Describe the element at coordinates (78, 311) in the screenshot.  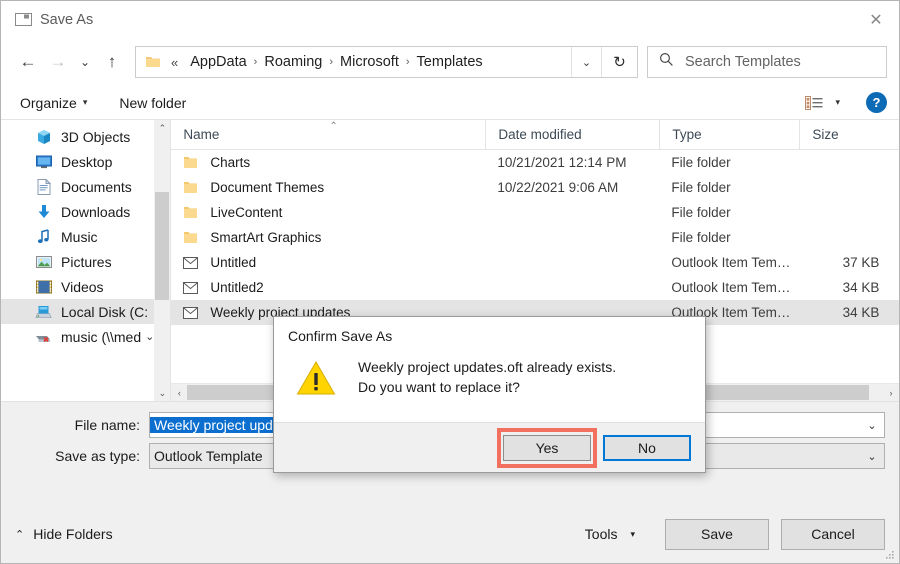
I see `sidebar-item-local-disk: Local Disk (C:` at that location.